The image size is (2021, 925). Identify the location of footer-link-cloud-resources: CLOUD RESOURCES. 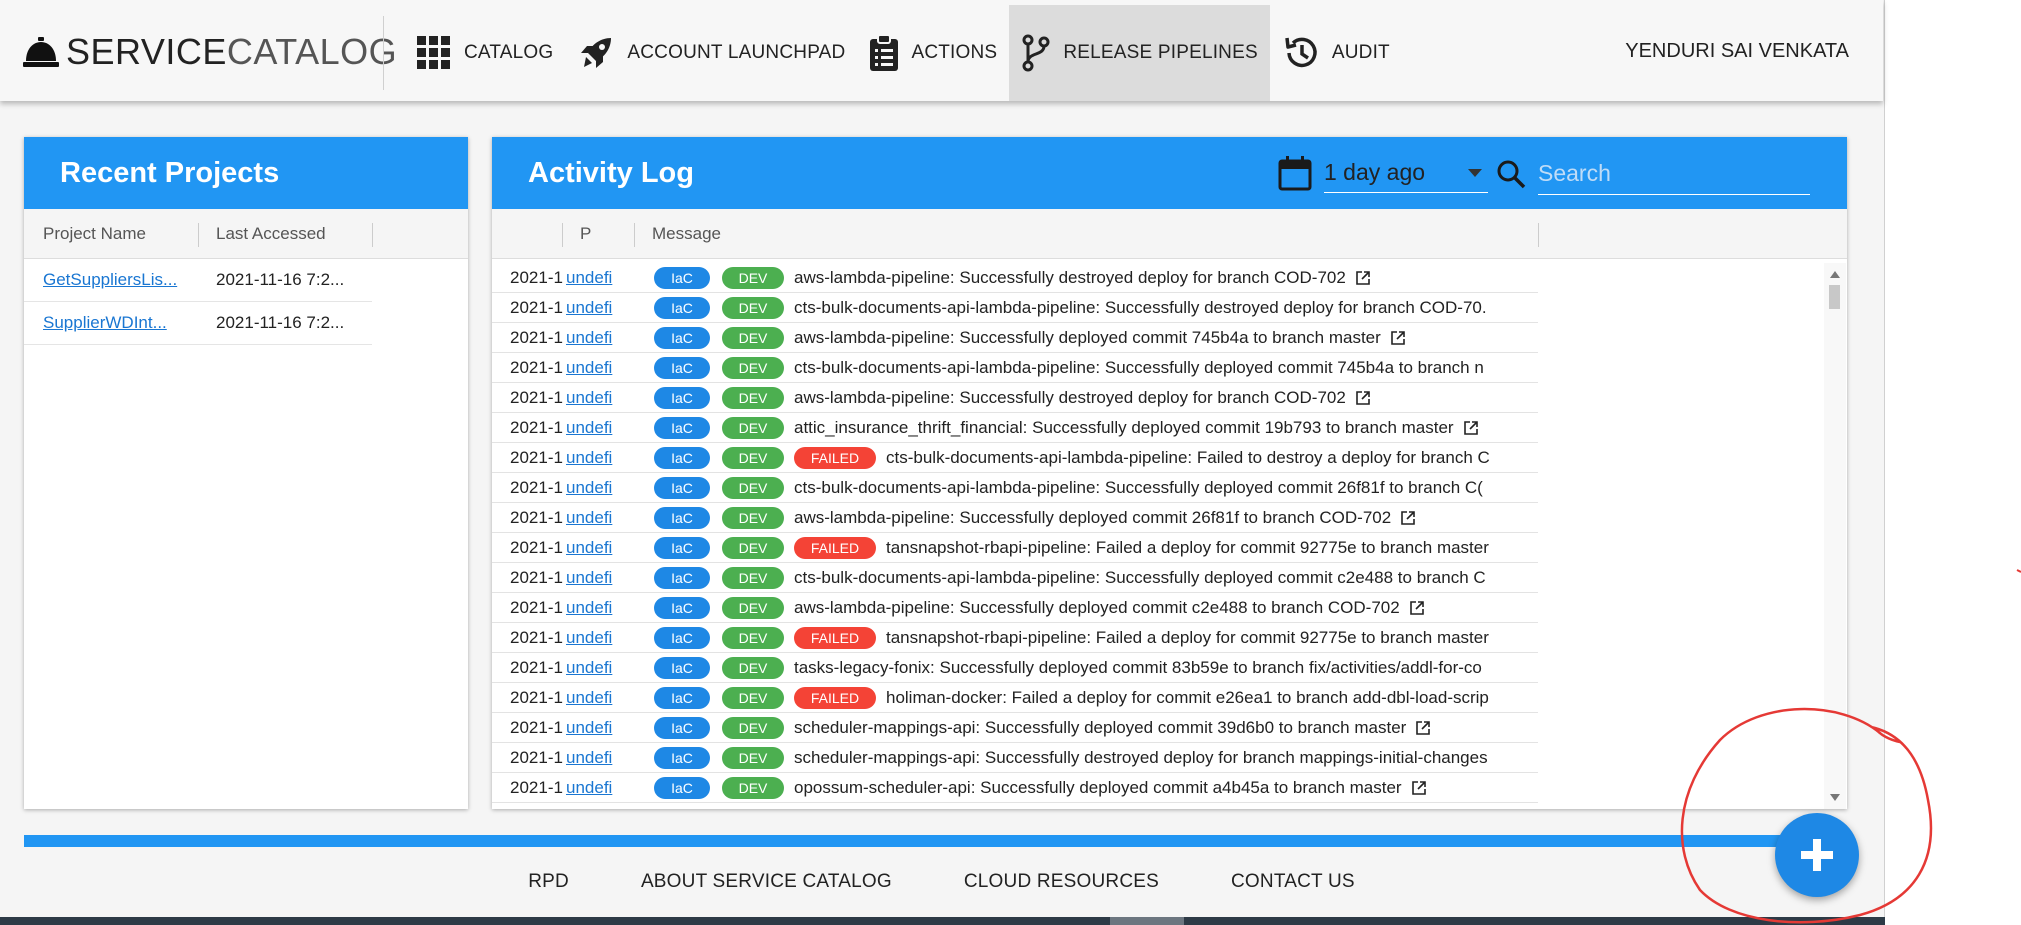
(1061, 882).